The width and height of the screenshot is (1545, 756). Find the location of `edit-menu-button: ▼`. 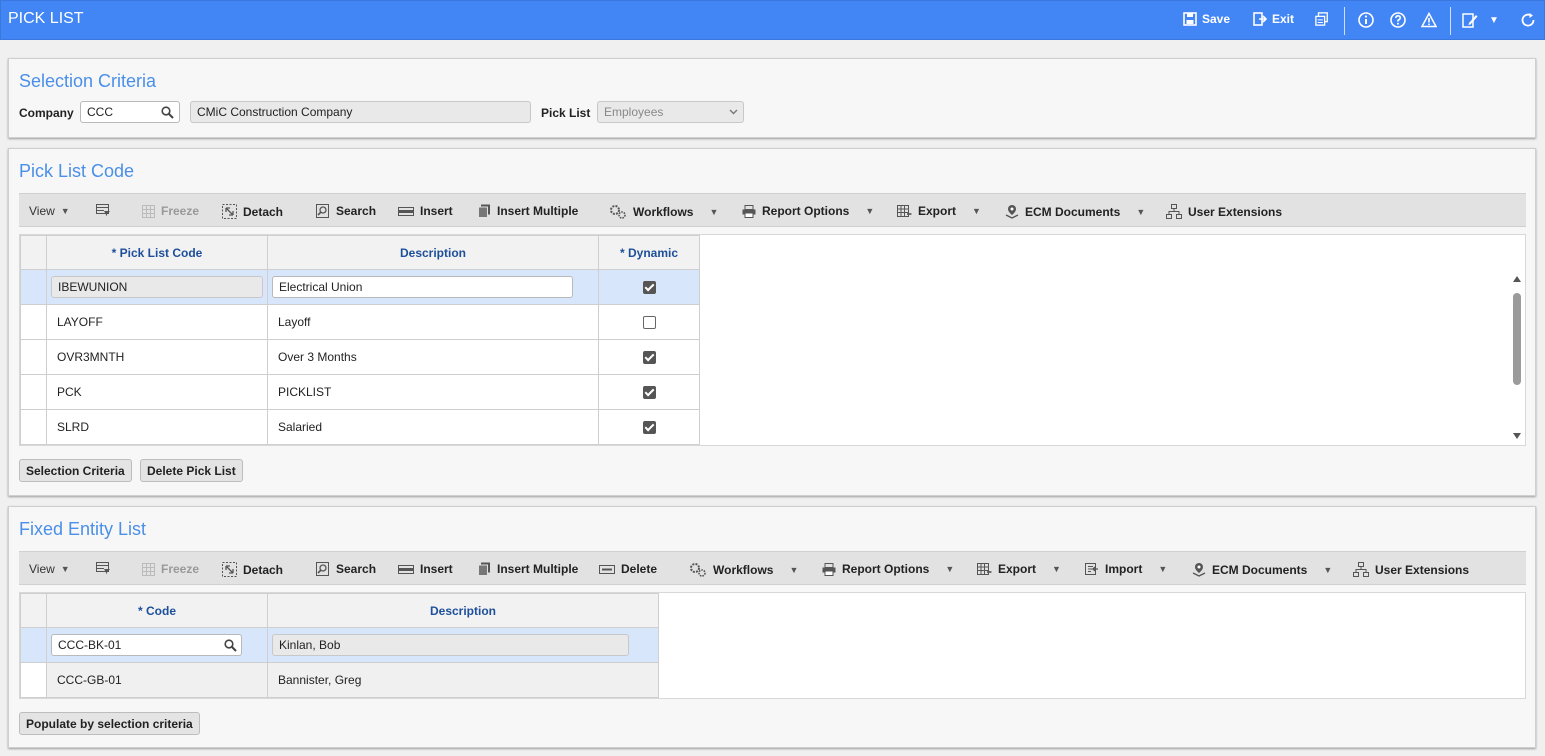

edit-menu-button: ▼ is located at coordinates (1480, 20).